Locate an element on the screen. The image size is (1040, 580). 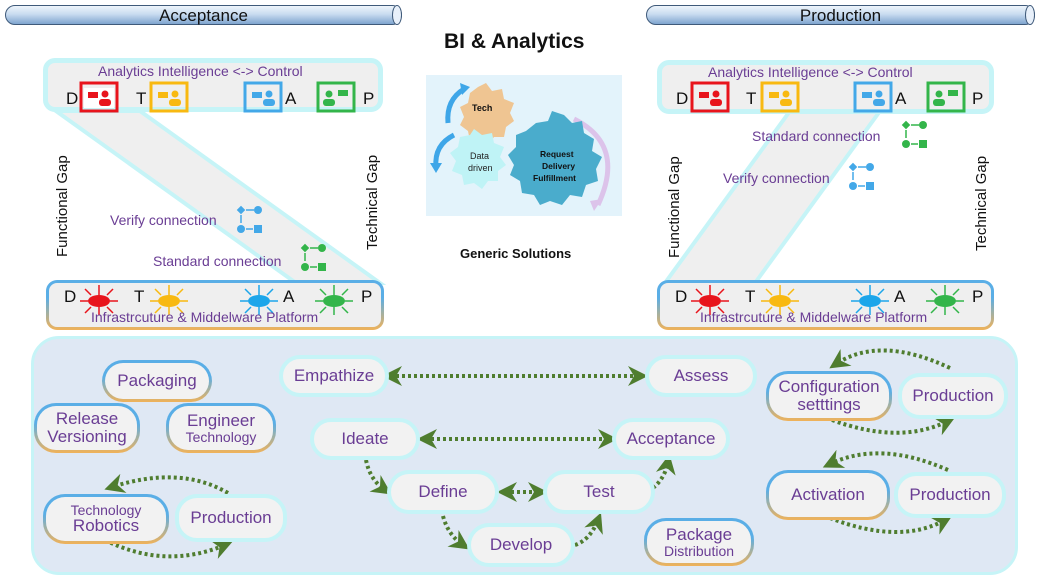
node-label: Ideate is located at coordinates (365, 439).